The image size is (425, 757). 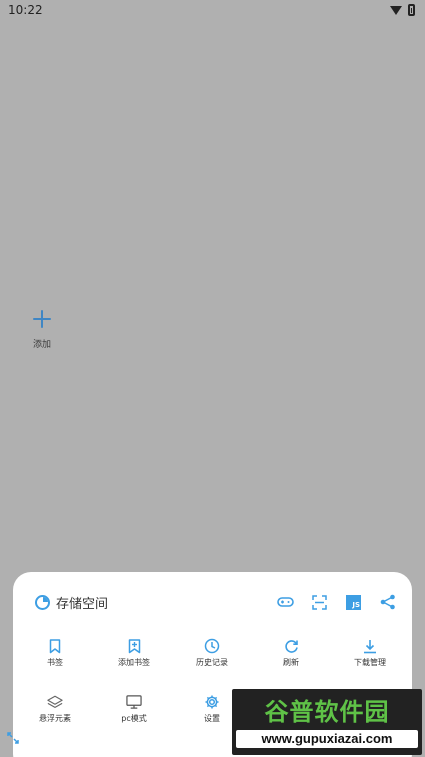 What do you see at coordinates (336, 602) in the screenshot?
I see `header-icon-group: JS` at bounding box center [336, 602].